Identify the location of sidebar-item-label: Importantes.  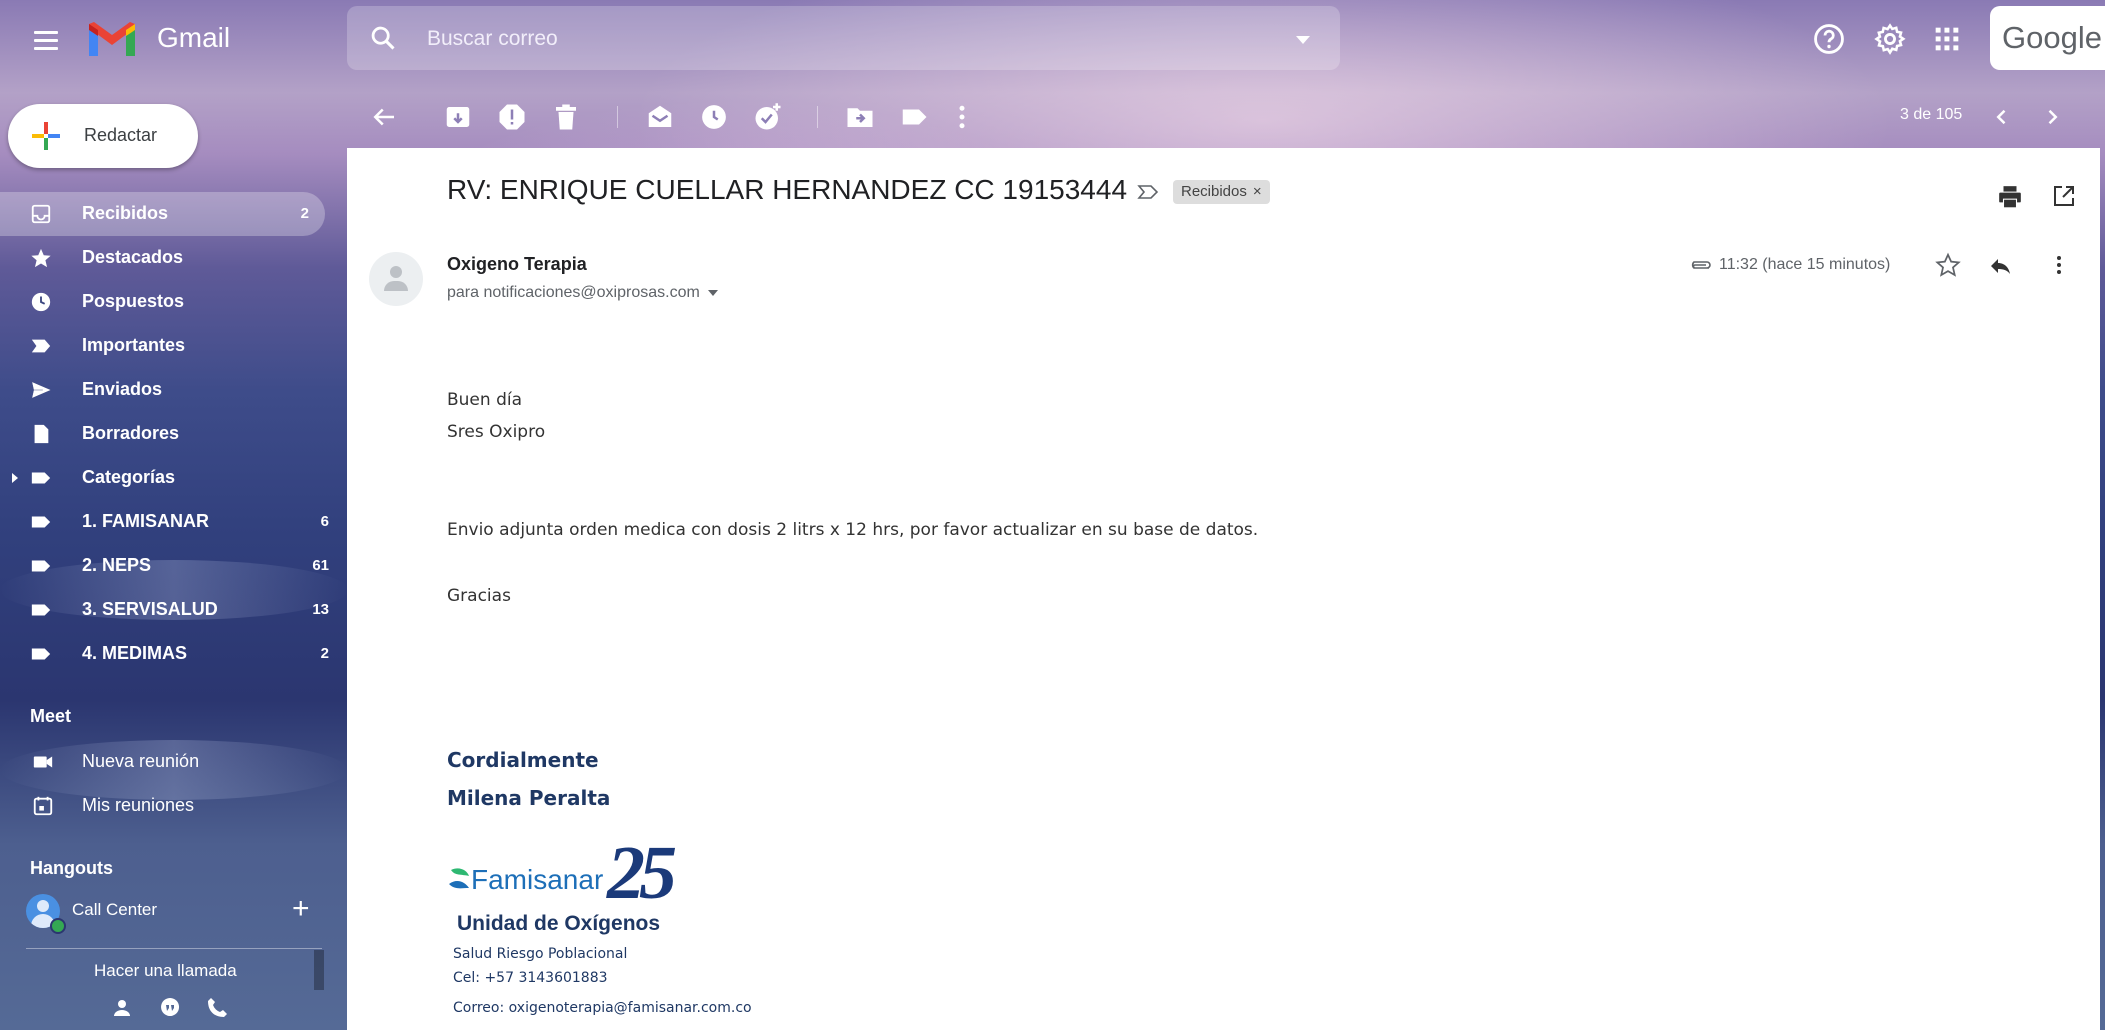
(134, 345).